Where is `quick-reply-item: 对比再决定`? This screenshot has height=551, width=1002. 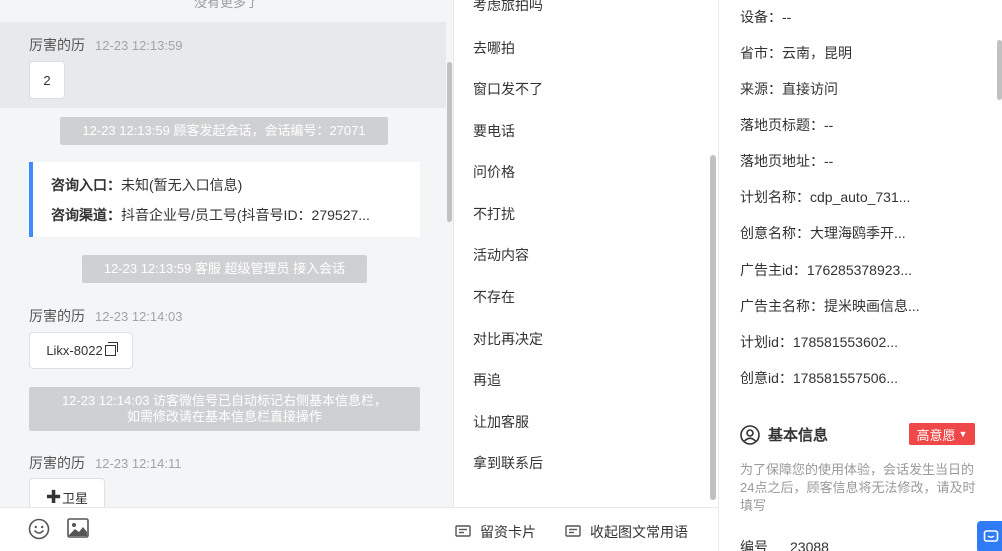
quick-reply-item: 对比再决定 is located at coordinates (508, 339).